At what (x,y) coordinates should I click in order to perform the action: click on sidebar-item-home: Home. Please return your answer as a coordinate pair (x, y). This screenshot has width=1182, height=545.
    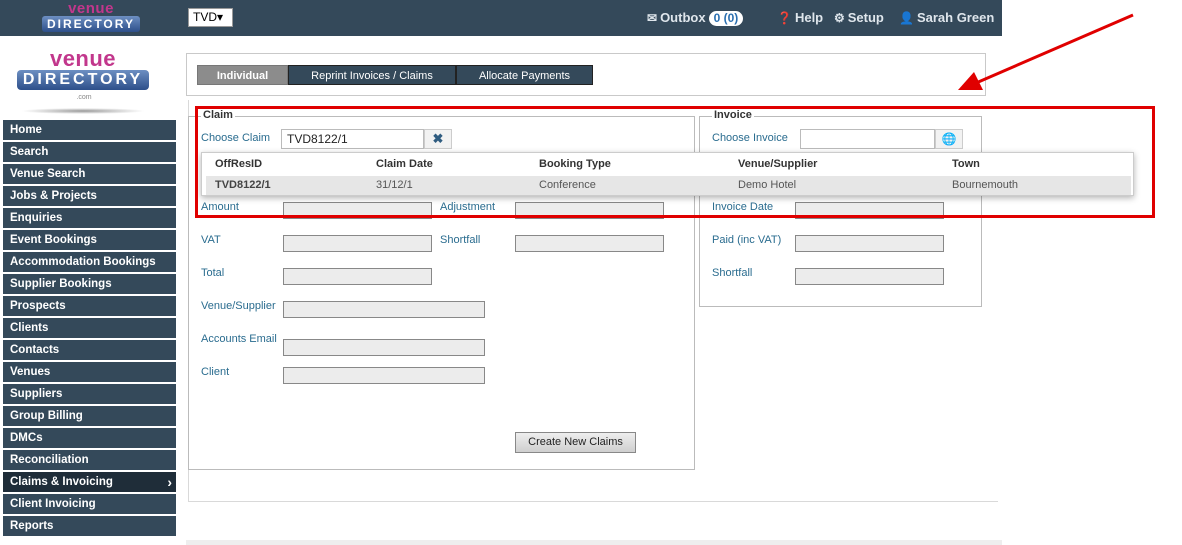
    Looking at the image, I should click on (89, 130).